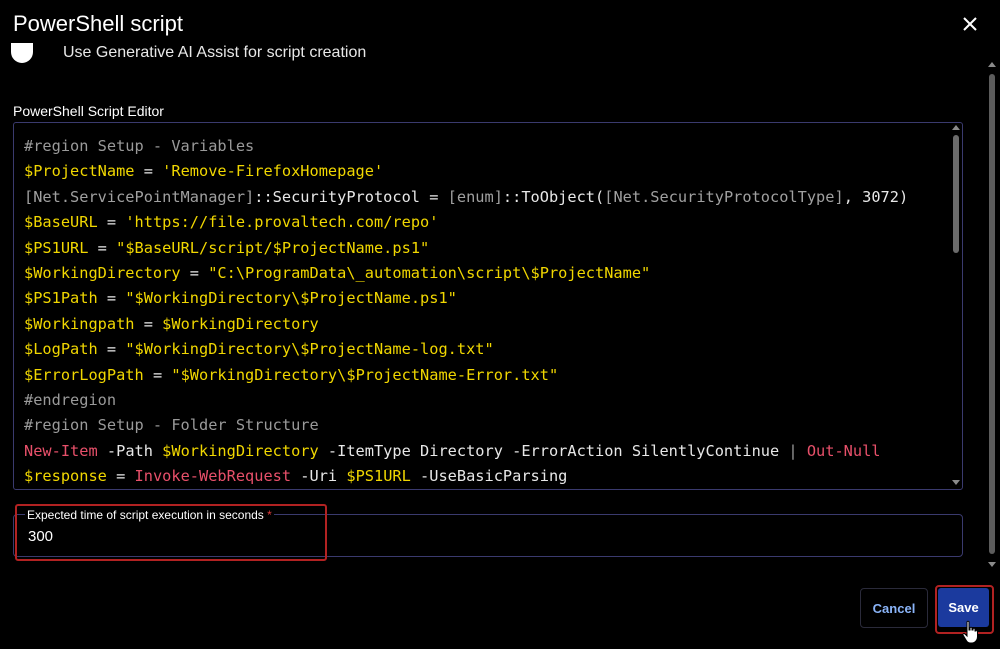 The image size is (1000, 649). Describe the element at coordinates (79, 171) in the screenshot. I see `code-token: $ProjectName` at that location.